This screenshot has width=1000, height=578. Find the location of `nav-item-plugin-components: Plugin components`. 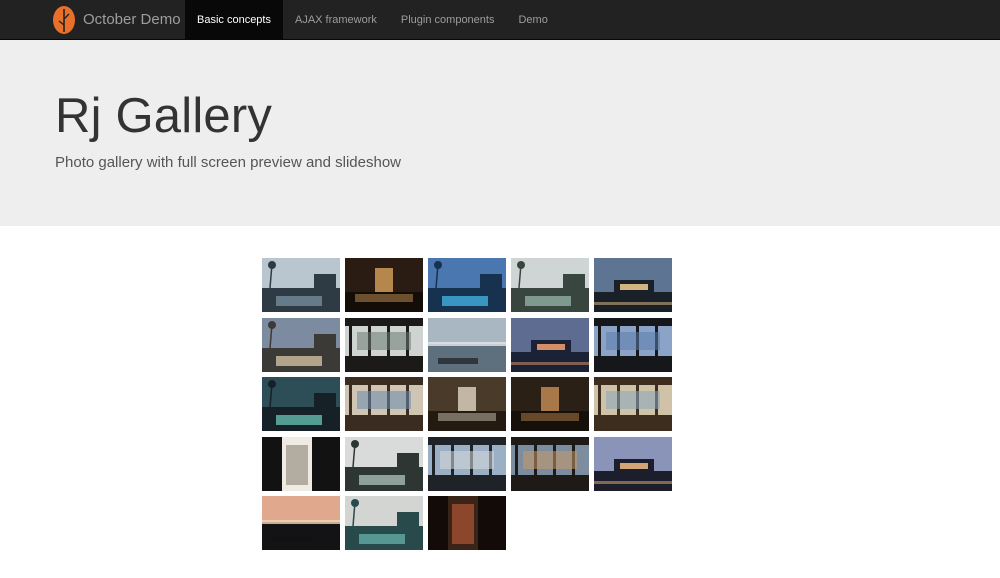

nav-item-plugin-components: Plugin components is located at coordinates (448, 19).